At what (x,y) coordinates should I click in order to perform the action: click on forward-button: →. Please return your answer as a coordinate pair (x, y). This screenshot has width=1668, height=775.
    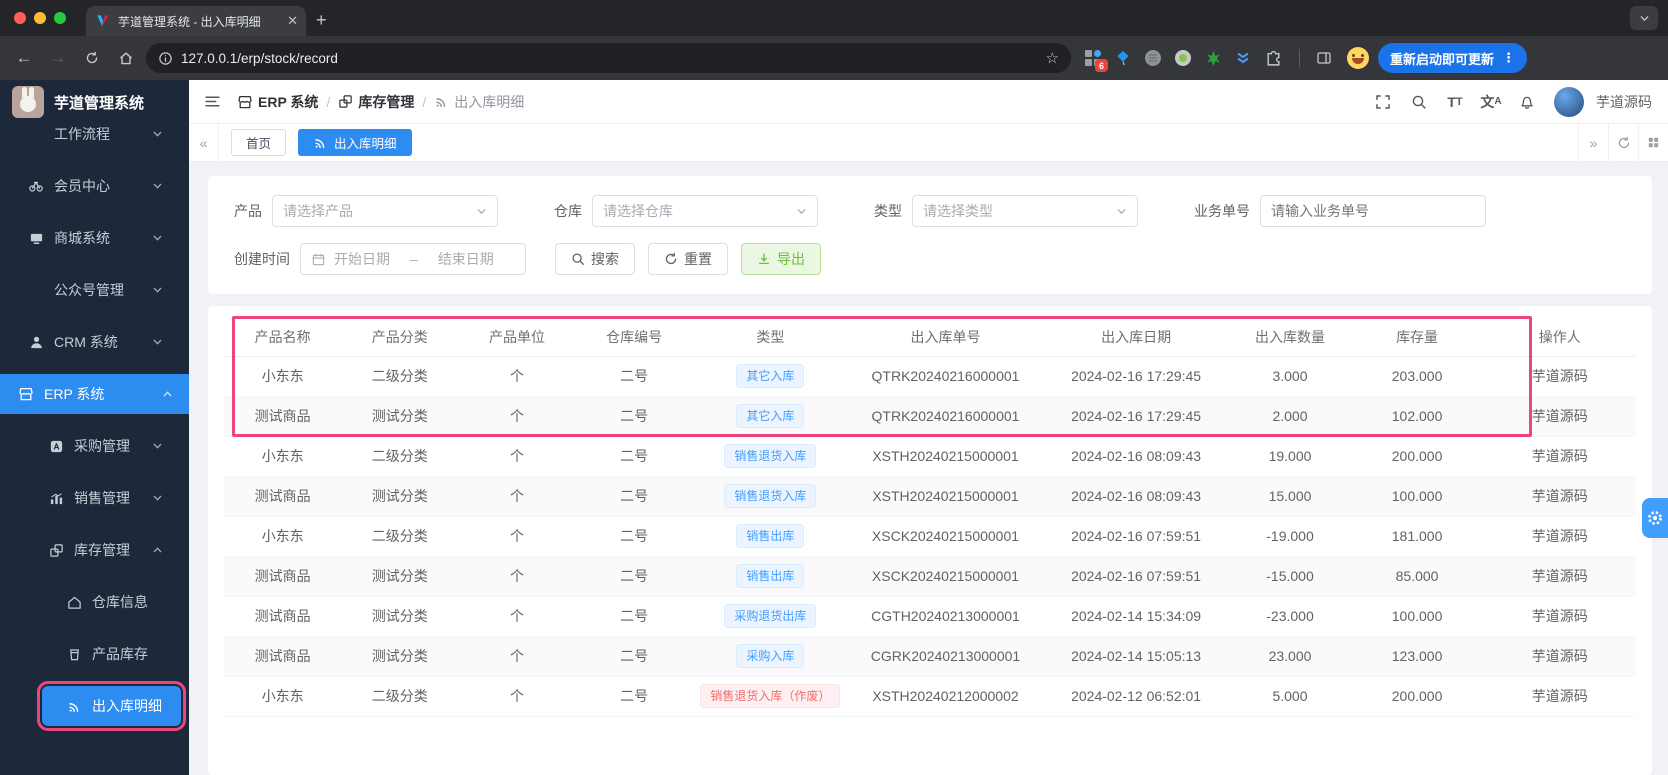
    Looking at the image, I should click on (58, 58).